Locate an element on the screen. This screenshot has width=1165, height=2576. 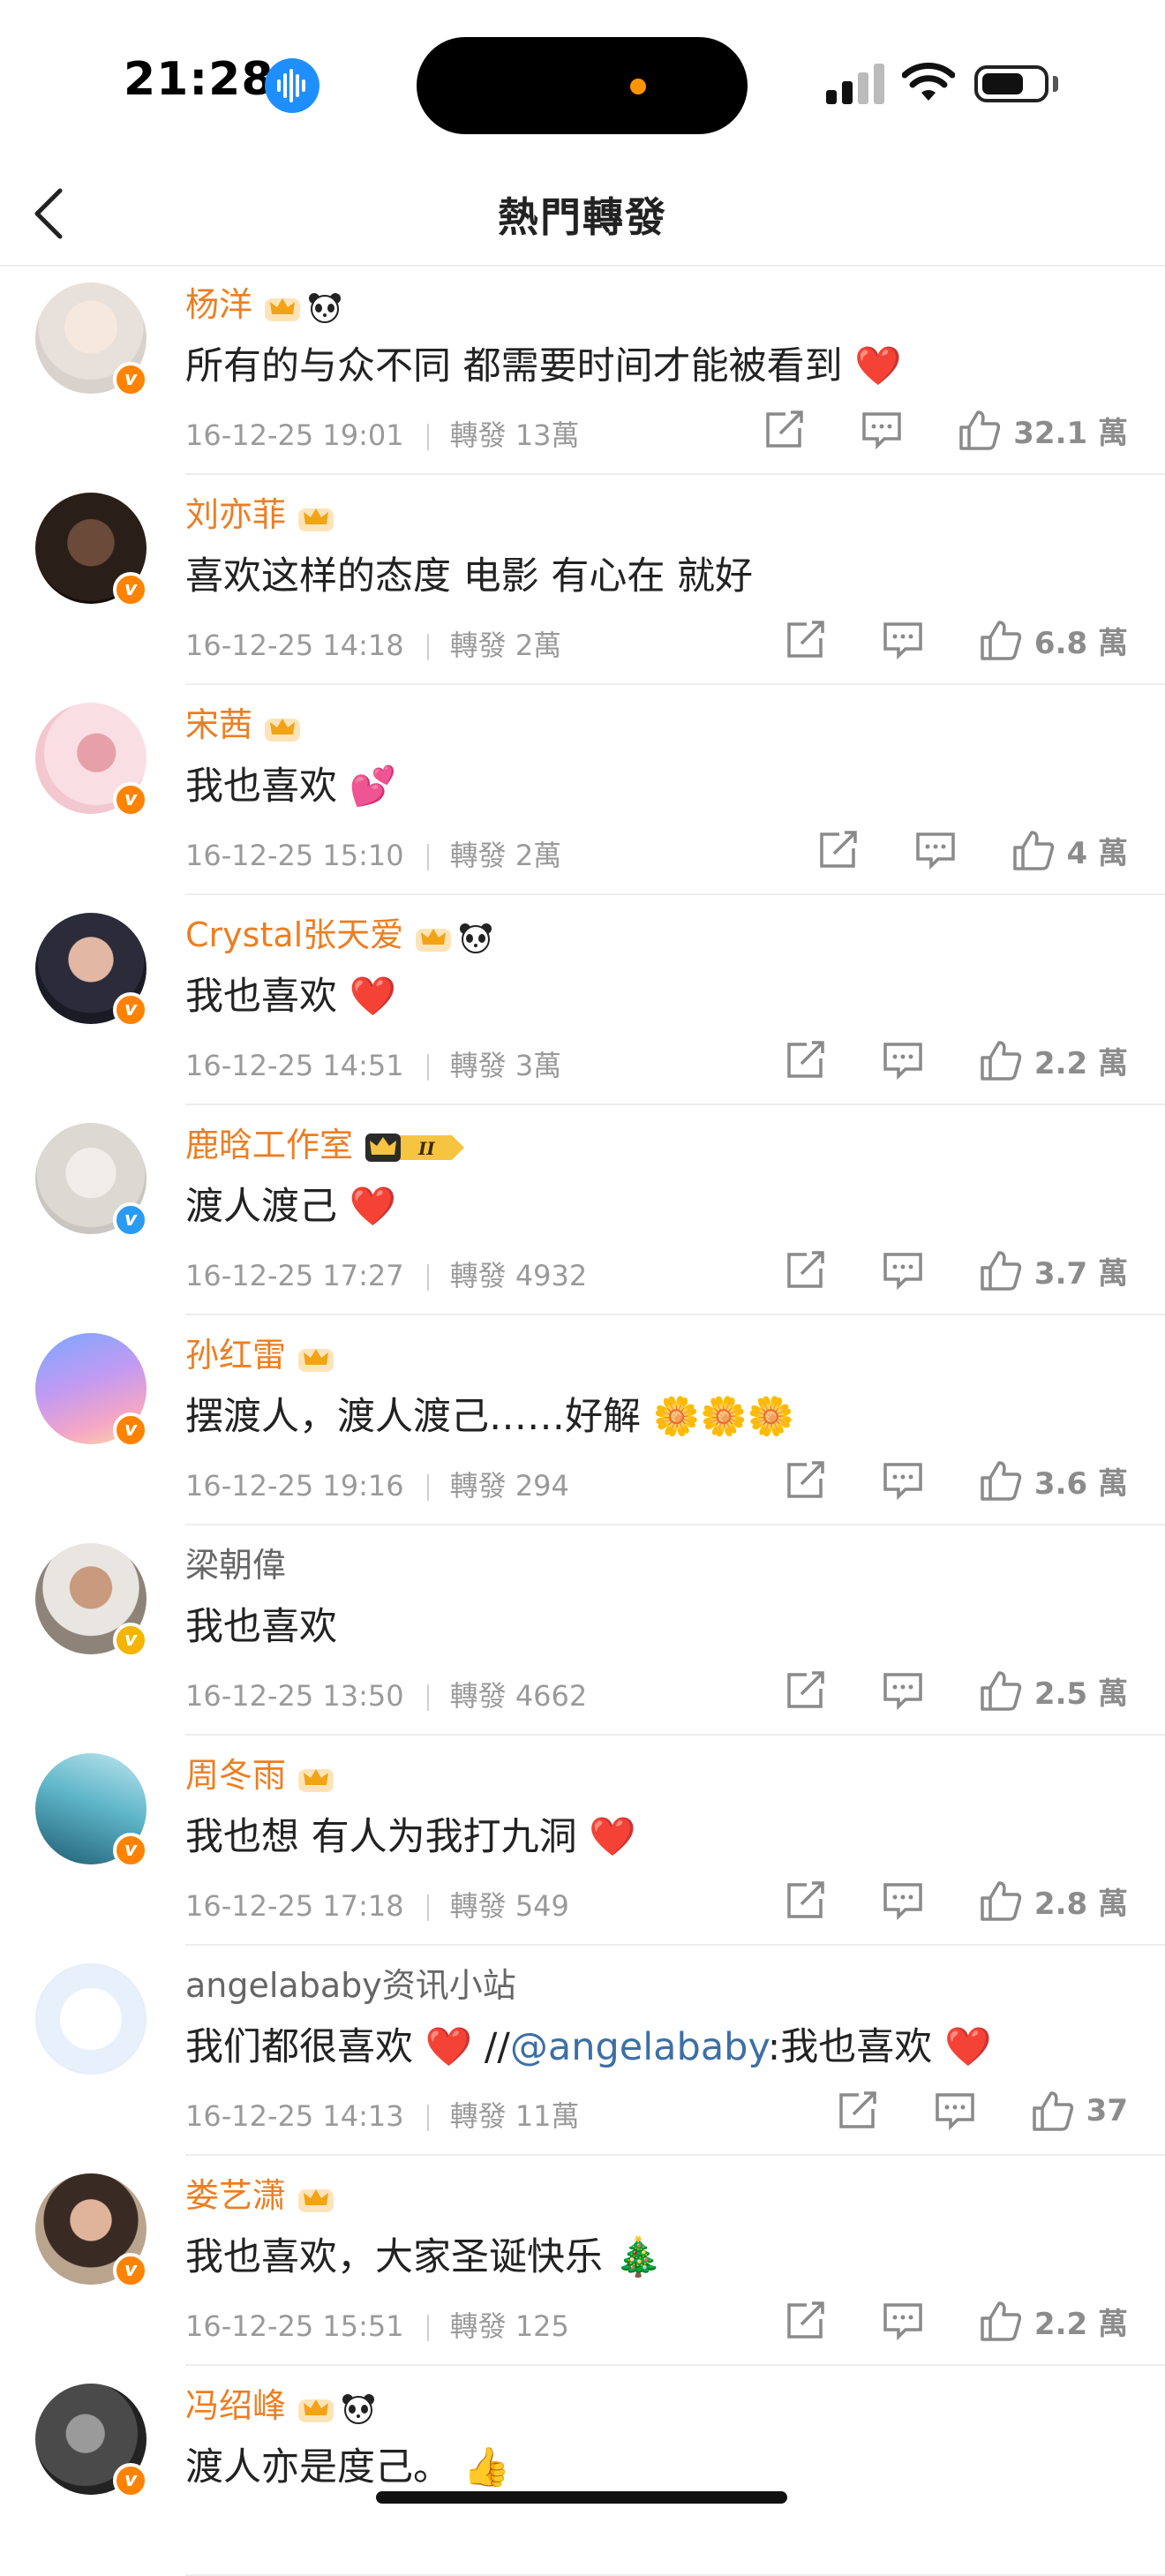
home-indicator is located at coordinates (581, 2498).